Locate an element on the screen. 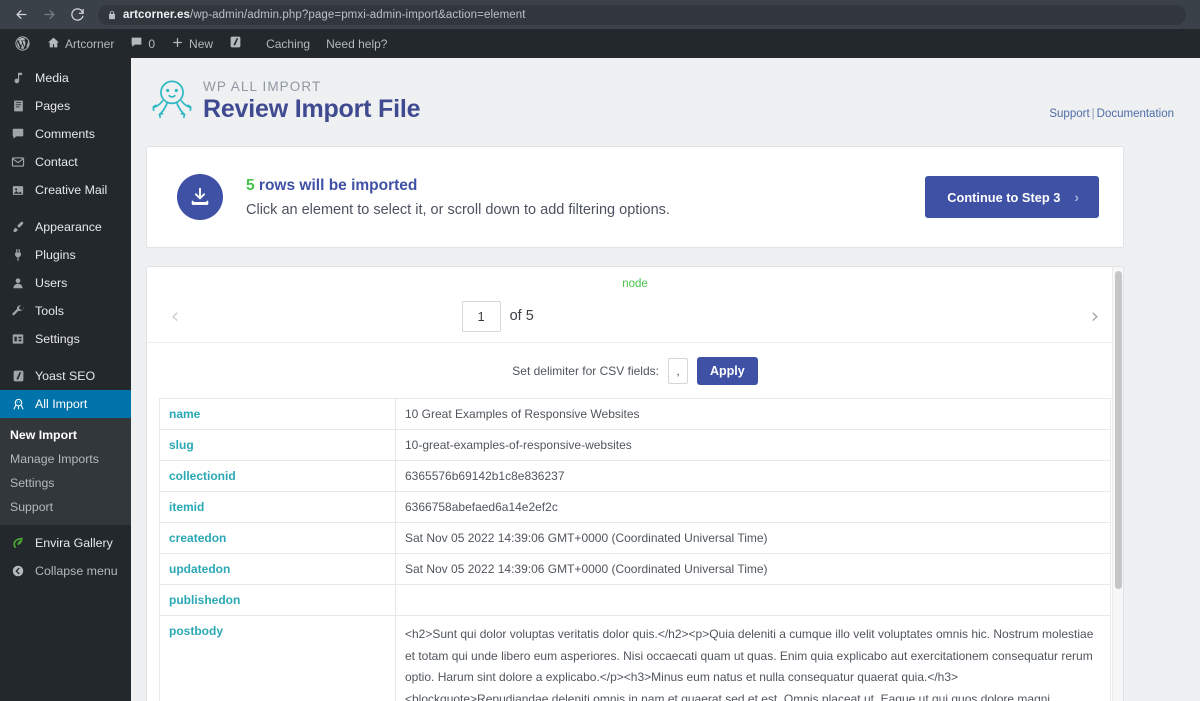  field-value: 6365576b69142b1c8e836237 is located at coordinates (753, 476).